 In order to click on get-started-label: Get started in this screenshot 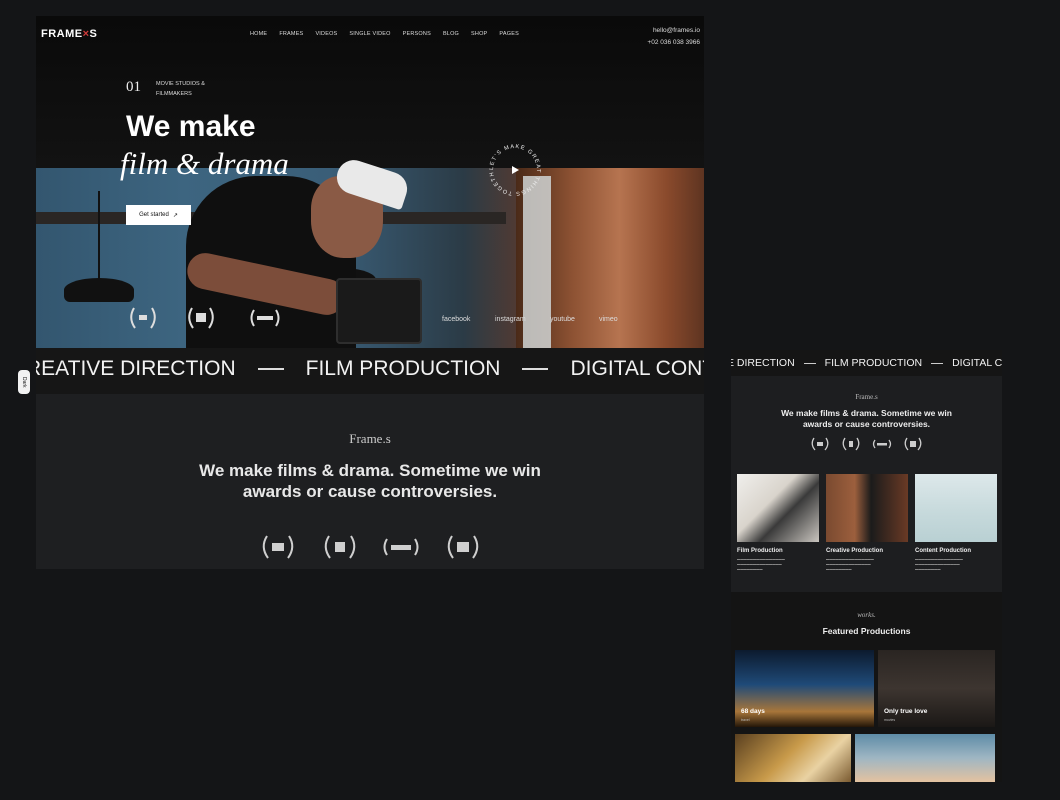, I will do `click(154, 215)`.